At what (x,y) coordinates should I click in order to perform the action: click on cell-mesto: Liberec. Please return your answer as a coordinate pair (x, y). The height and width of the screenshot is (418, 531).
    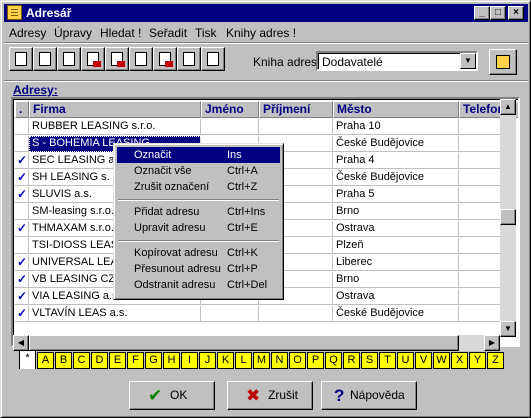
    Looking at the image, I should click on (396, 263).